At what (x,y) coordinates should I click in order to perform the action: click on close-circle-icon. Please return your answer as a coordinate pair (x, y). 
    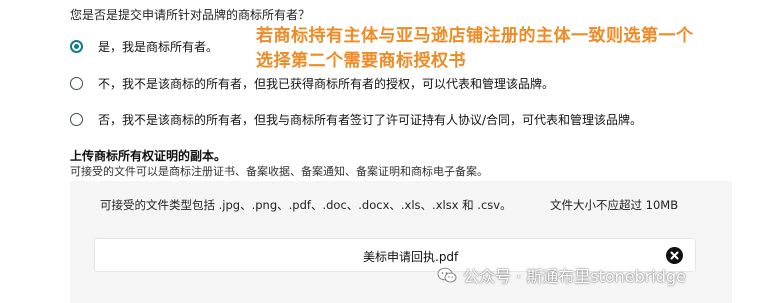
    Looking at the image, I should click on (674, 255).